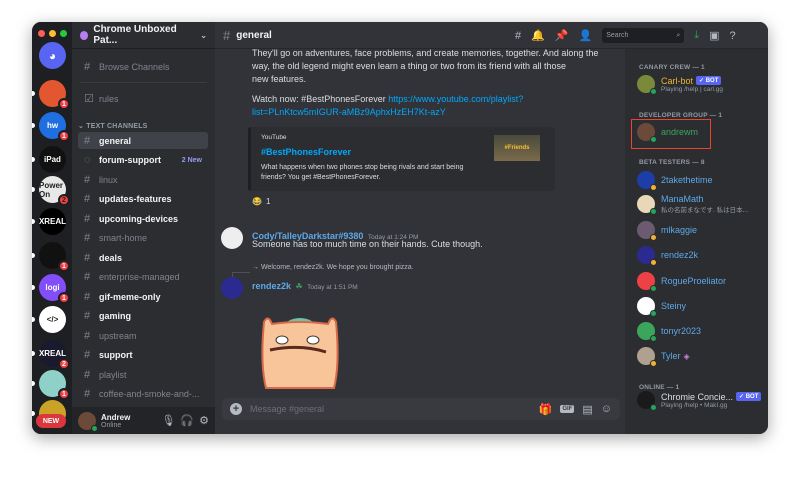  I want to click on channel-smart-home: # smart-home, so click(143, 238).